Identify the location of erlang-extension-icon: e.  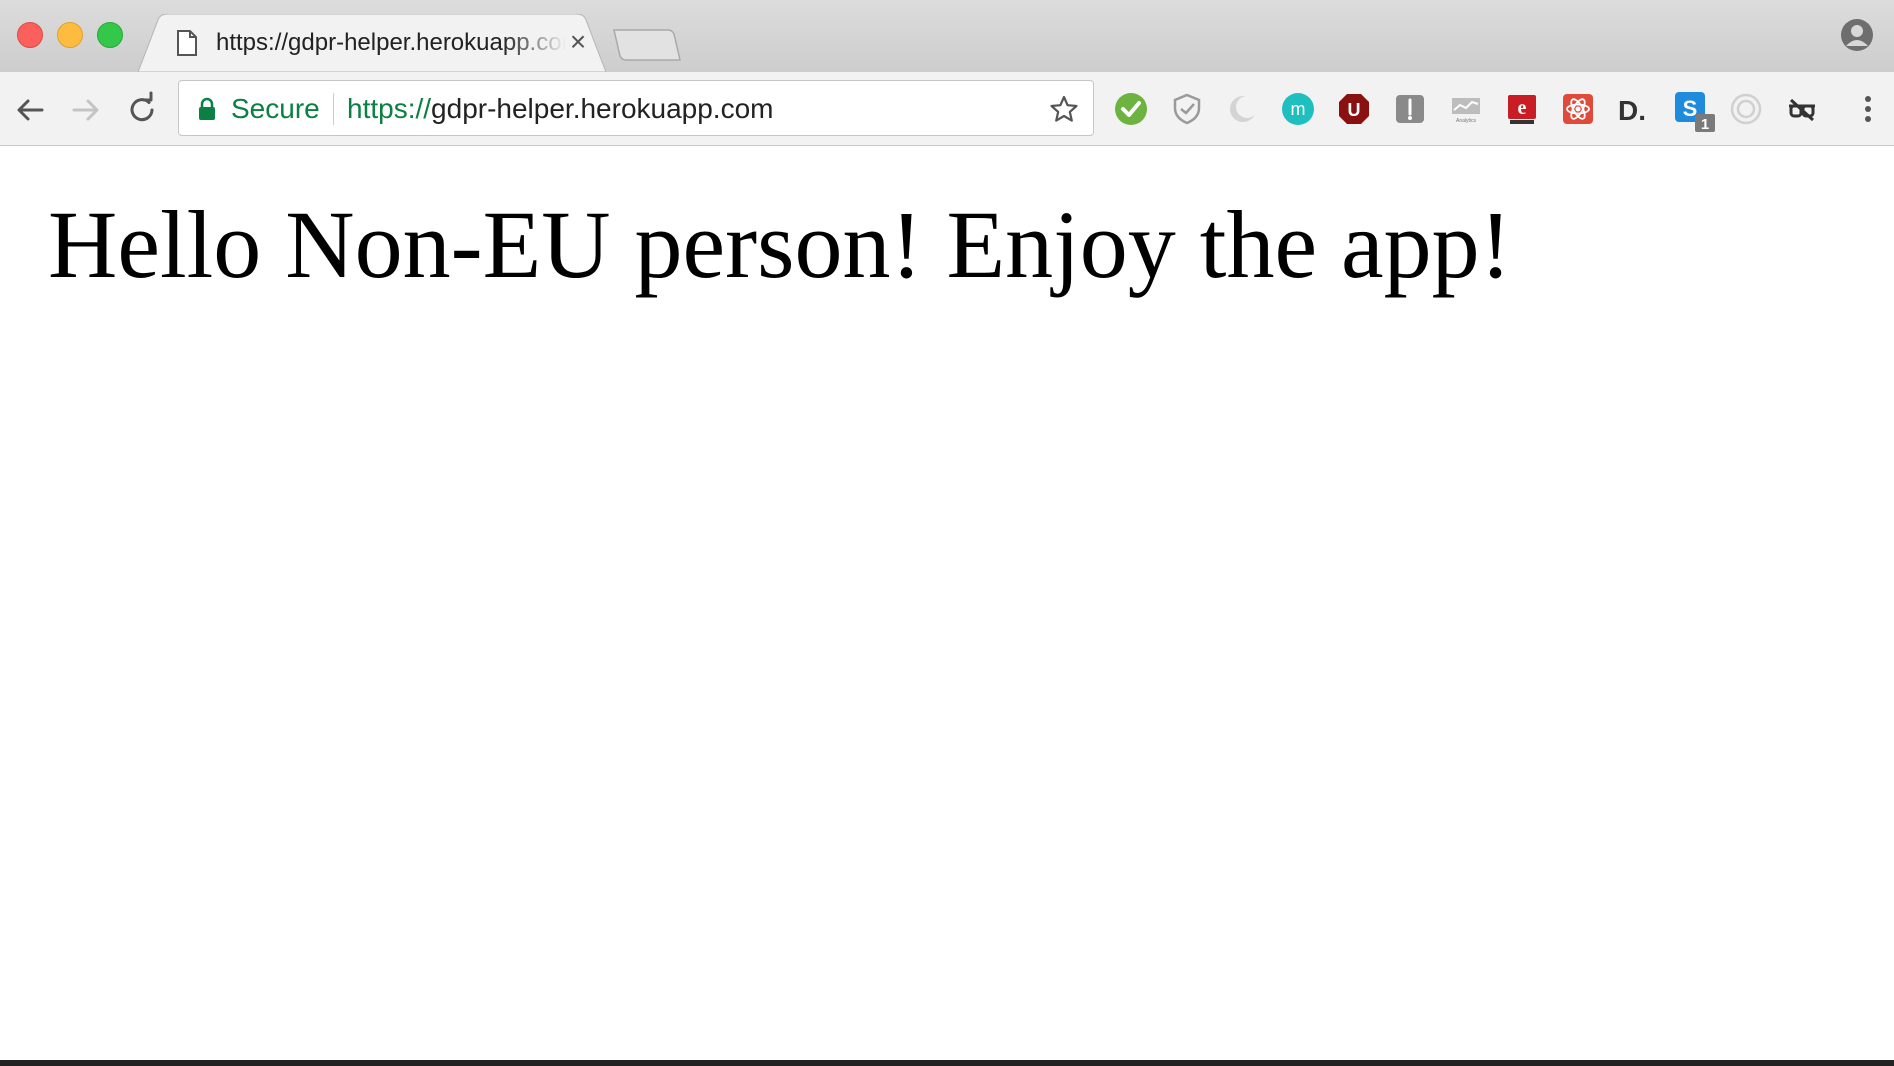
(1522, 109).